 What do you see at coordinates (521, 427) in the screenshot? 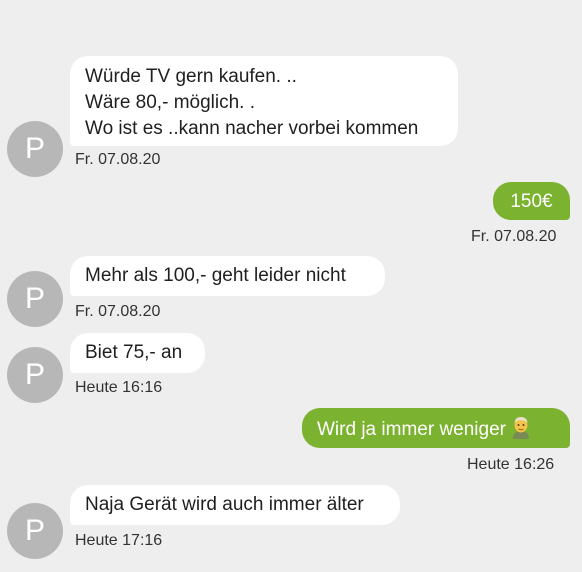
I see `older-man-emoji-icon` at bounding box center [521, 427].